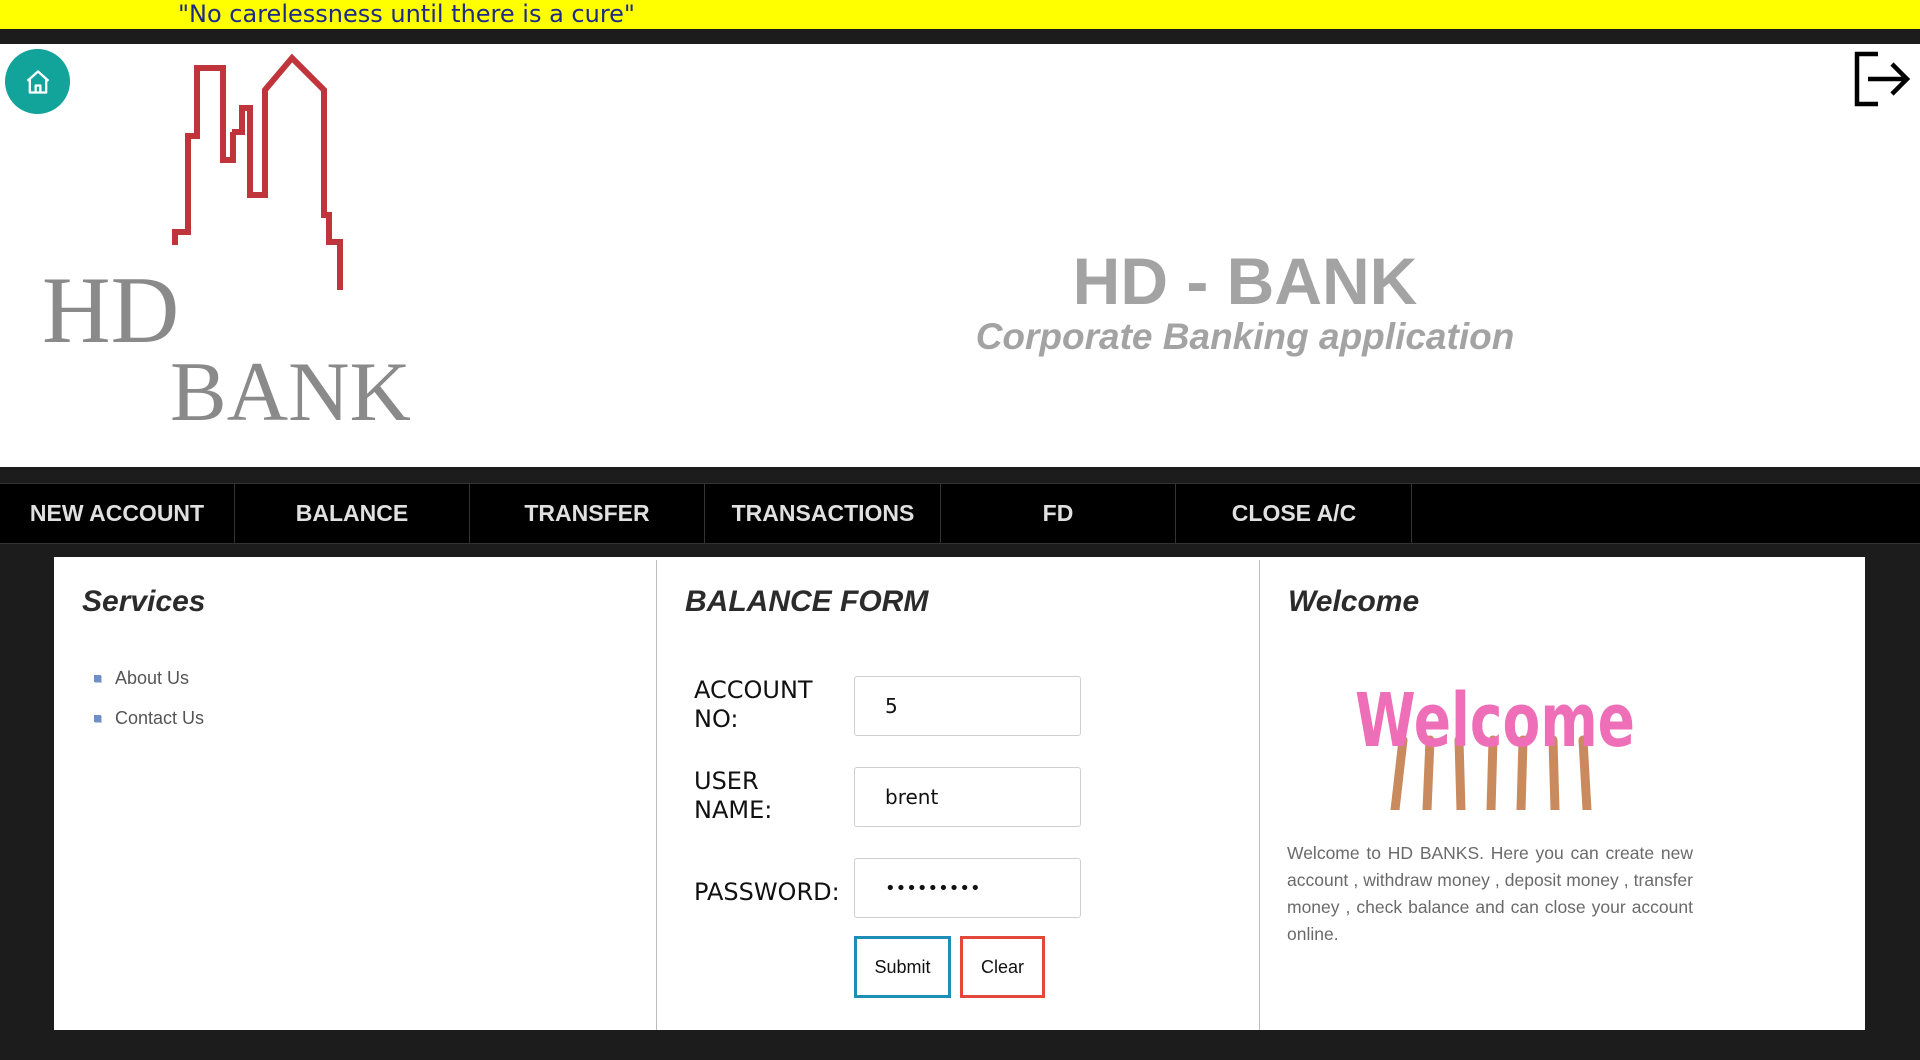 The width and height of the screenshot is (1920, 1060). Describe the element at coordinates (355, 795) in the screenshot. I see `services-panel: Services About Us Contact Us` at that location.